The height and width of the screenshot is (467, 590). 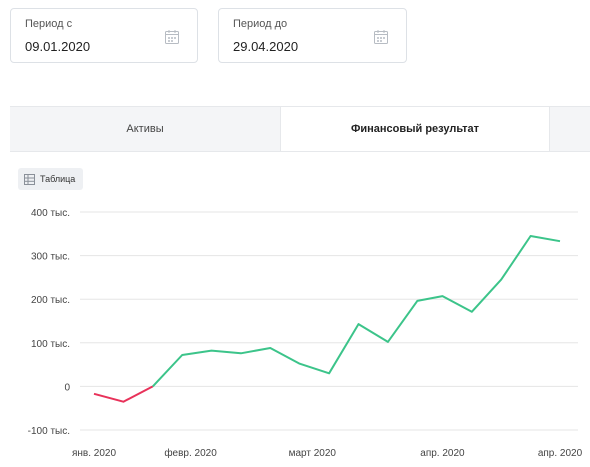 What do you see at coordinates (104, 35) in the screenshot?
I see `period-from-field: Период с 09.01.2020` at bounding box center [104, 35].